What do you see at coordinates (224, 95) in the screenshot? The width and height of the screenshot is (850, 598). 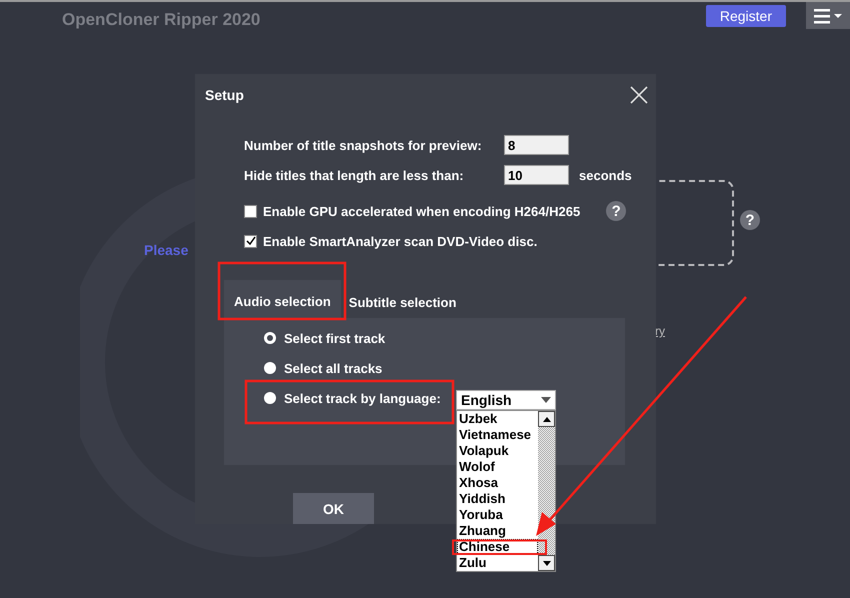 I see `dialog-title: Setup` at bounding box center [224, 95].